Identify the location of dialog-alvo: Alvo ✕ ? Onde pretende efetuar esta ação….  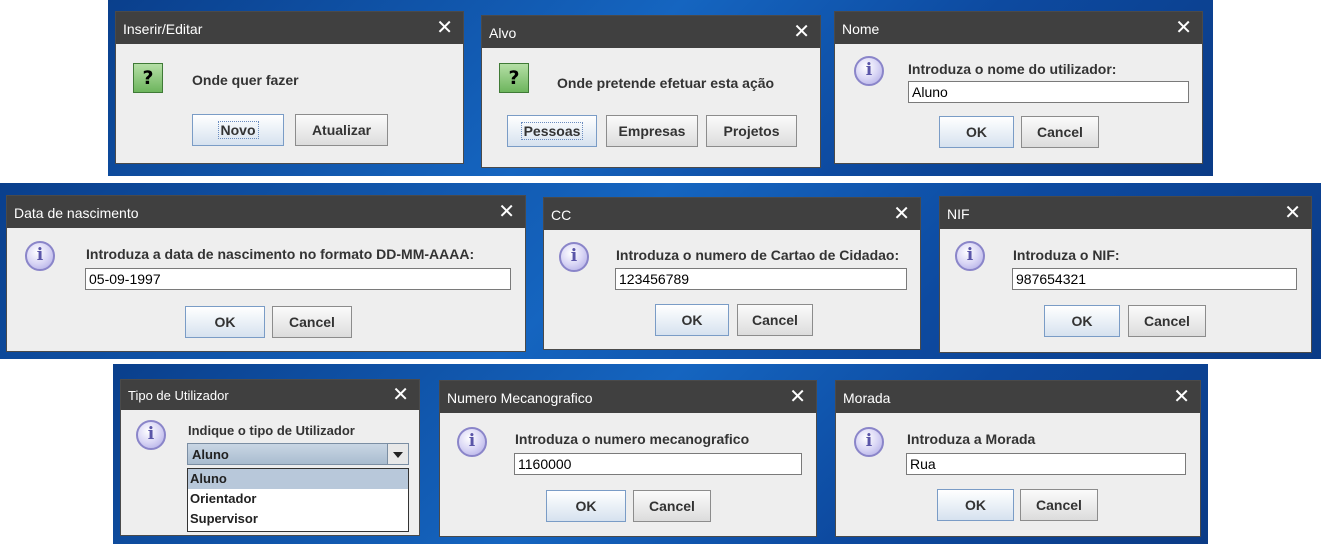
(651, 91).